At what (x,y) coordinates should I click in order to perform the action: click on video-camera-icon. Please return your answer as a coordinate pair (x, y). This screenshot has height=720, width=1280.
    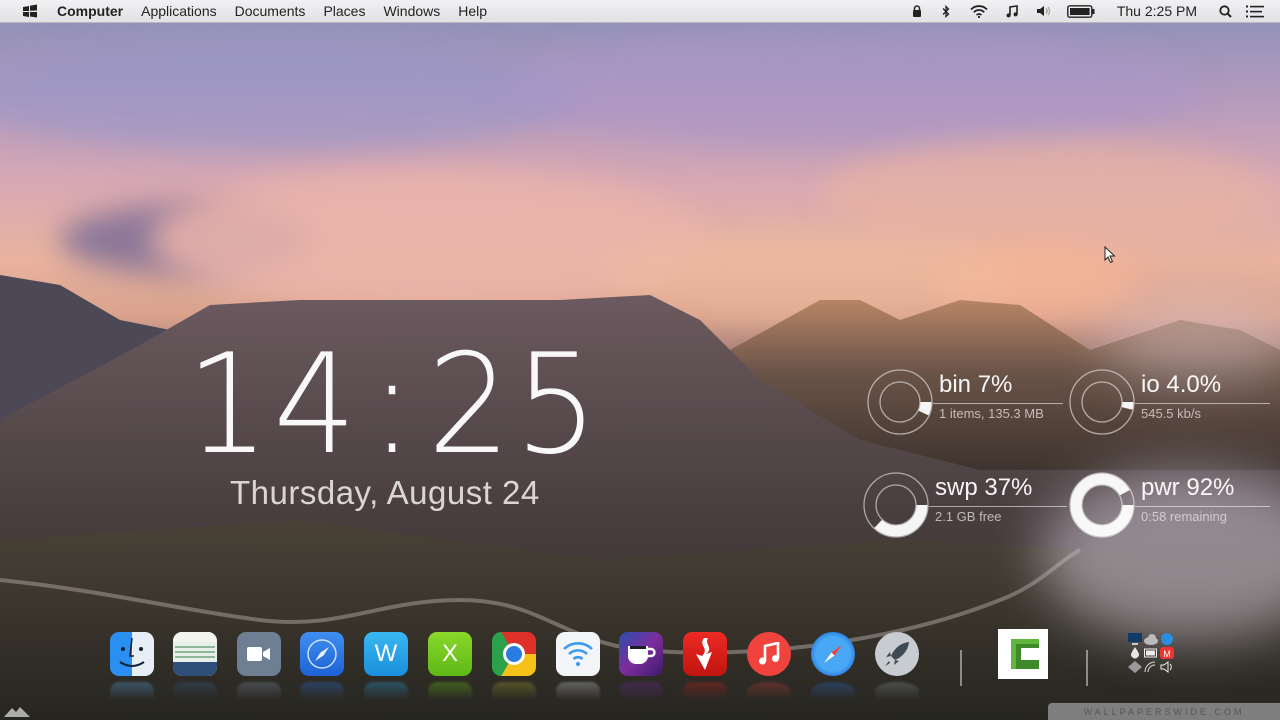
    Looking at the image, I should click on (258, 654).